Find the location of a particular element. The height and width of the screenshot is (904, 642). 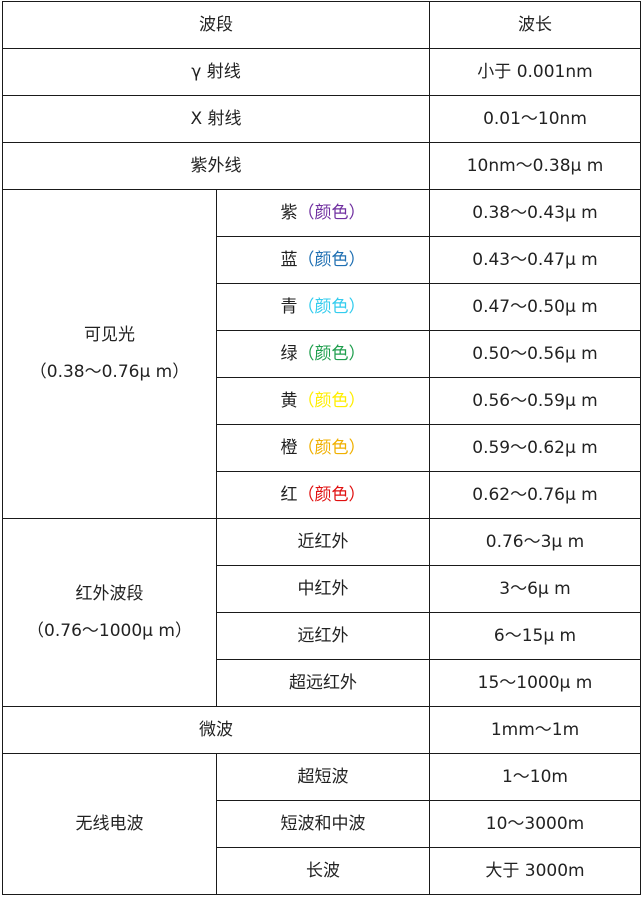

color-cell: 红（颜色） is located at coordinates (323, 495).